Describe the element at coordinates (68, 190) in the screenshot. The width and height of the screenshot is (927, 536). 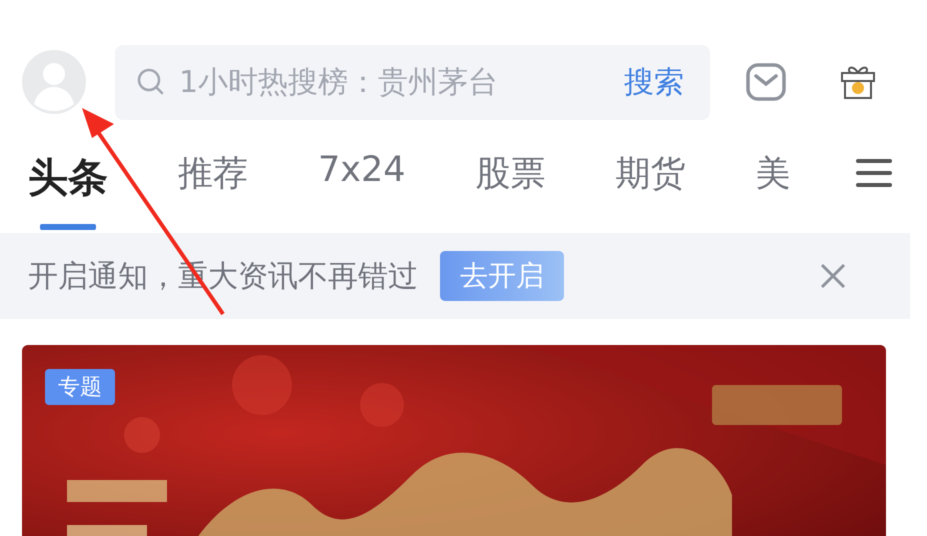
I see `tab: 头条` at that location.